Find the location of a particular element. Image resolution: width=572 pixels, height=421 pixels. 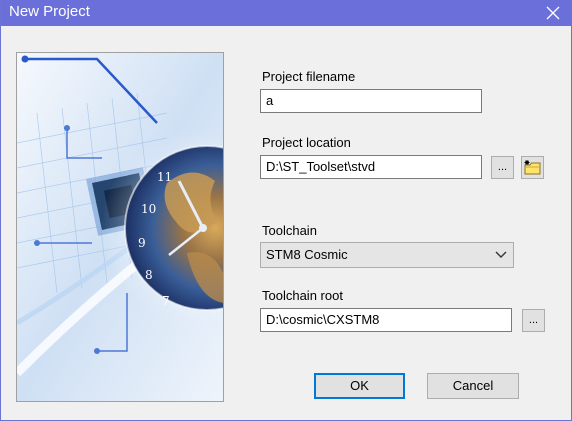

svg-text: 11 is located at coordinates (164, 177).